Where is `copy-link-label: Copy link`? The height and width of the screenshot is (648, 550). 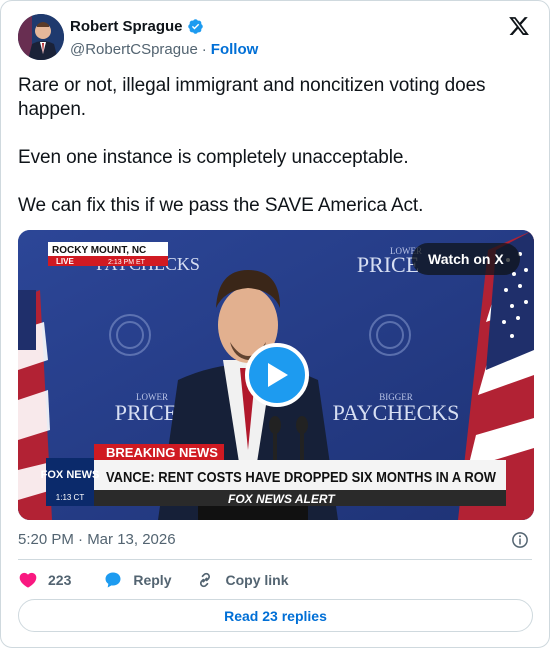 copy-link-label: Copy link is located at coordinates (257, 580).